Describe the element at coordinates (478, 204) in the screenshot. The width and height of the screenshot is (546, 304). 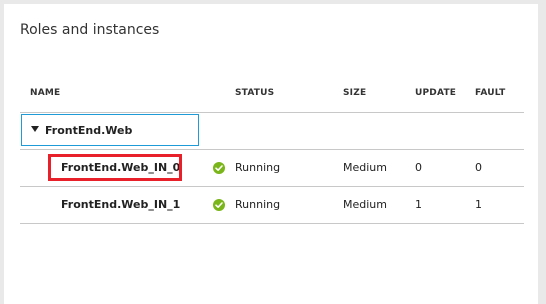
I see `fault-domain-value: 1` at that location.